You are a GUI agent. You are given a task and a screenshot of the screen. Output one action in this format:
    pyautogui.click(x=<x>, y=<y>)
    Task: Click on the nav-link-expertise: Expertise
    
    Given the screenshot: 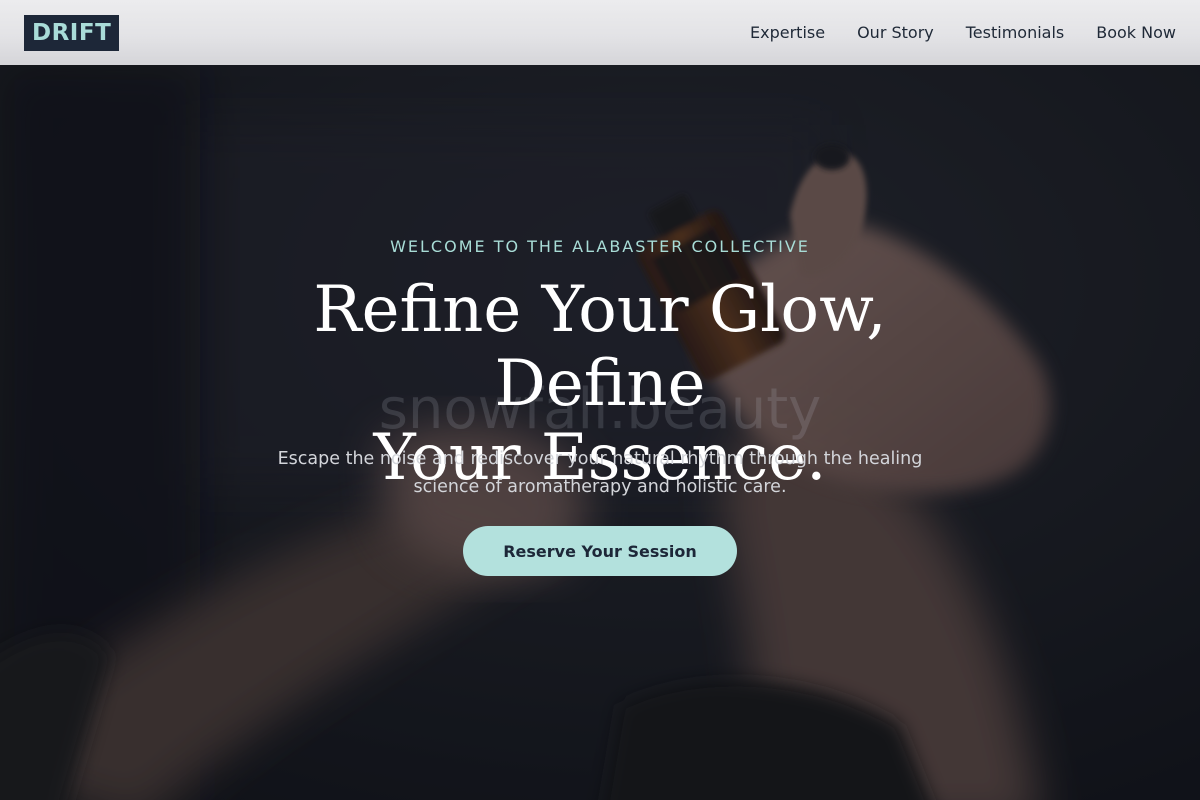 What is the action you would take?
    pyautogui.click(x=787, y=32)
    